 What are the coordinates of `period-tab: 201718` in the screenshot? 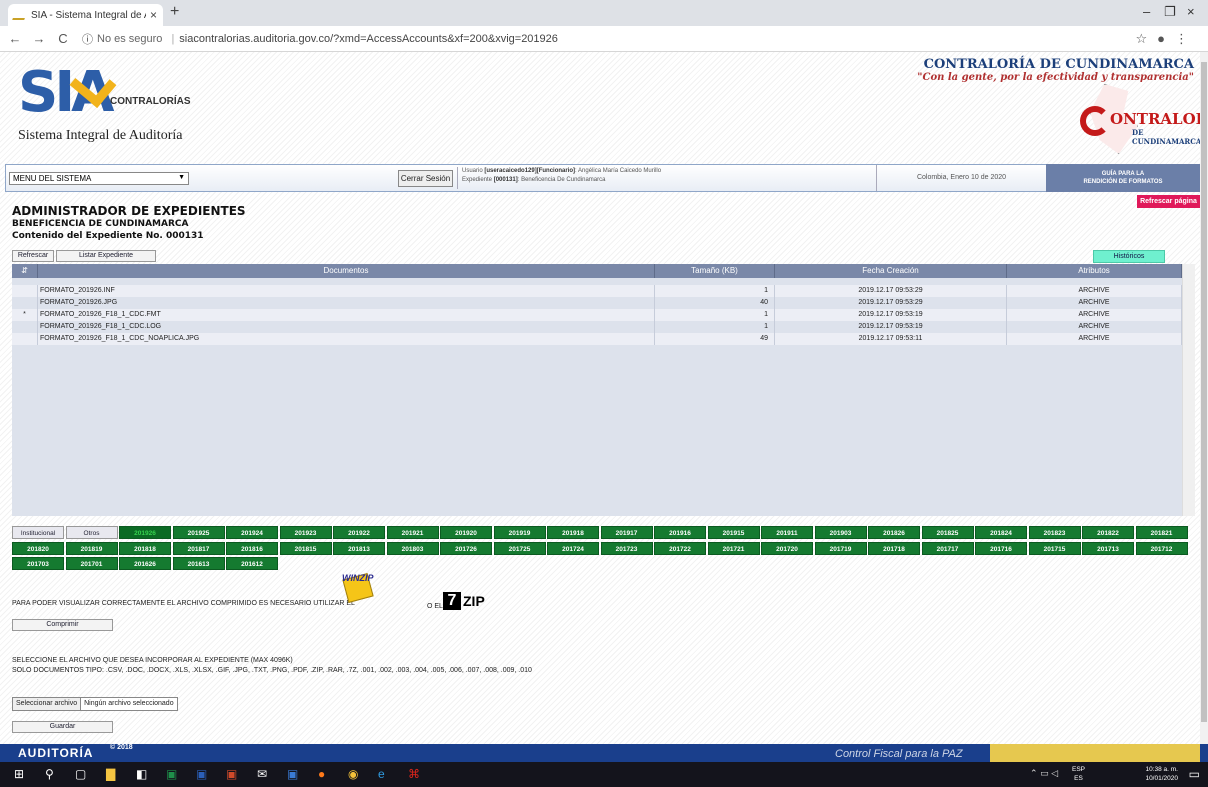 It's located at (894, 548).